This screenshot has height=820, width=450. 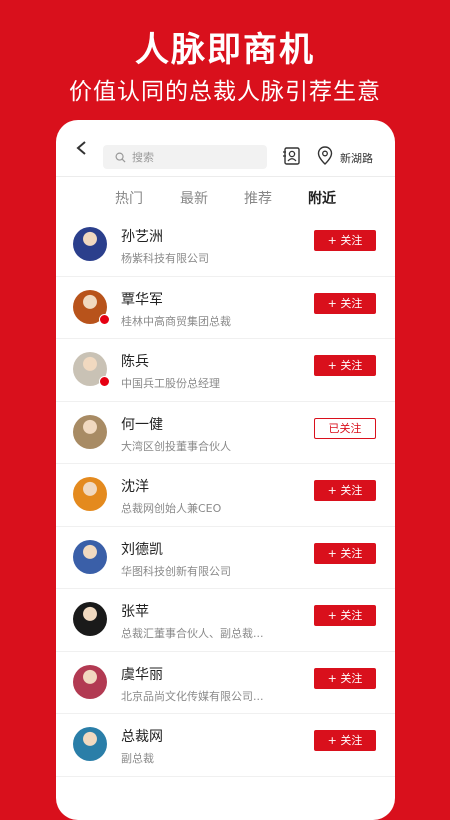 What do you see at coordinates (225, 196) in the screenshot?
I see `tab-bar: 热门 最新 推荐 附近` at bounding box center [225, 196].